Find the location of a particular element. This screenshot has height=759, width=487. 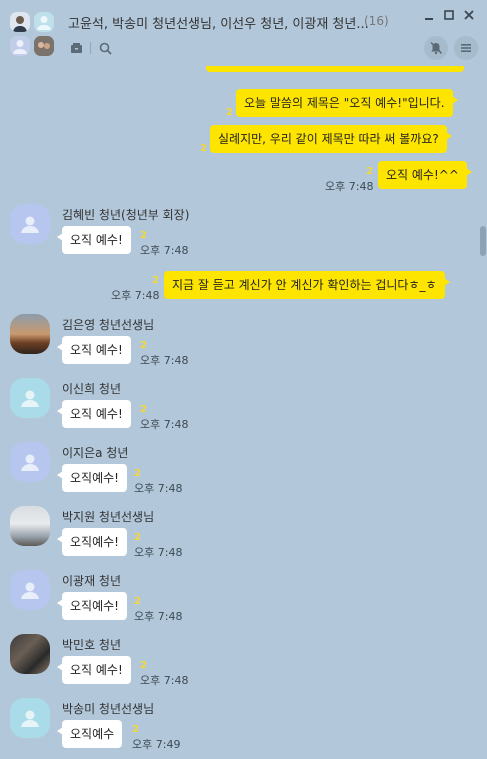

sender-name: 박지원 청년선생님 is located at coordinates (108, 517).